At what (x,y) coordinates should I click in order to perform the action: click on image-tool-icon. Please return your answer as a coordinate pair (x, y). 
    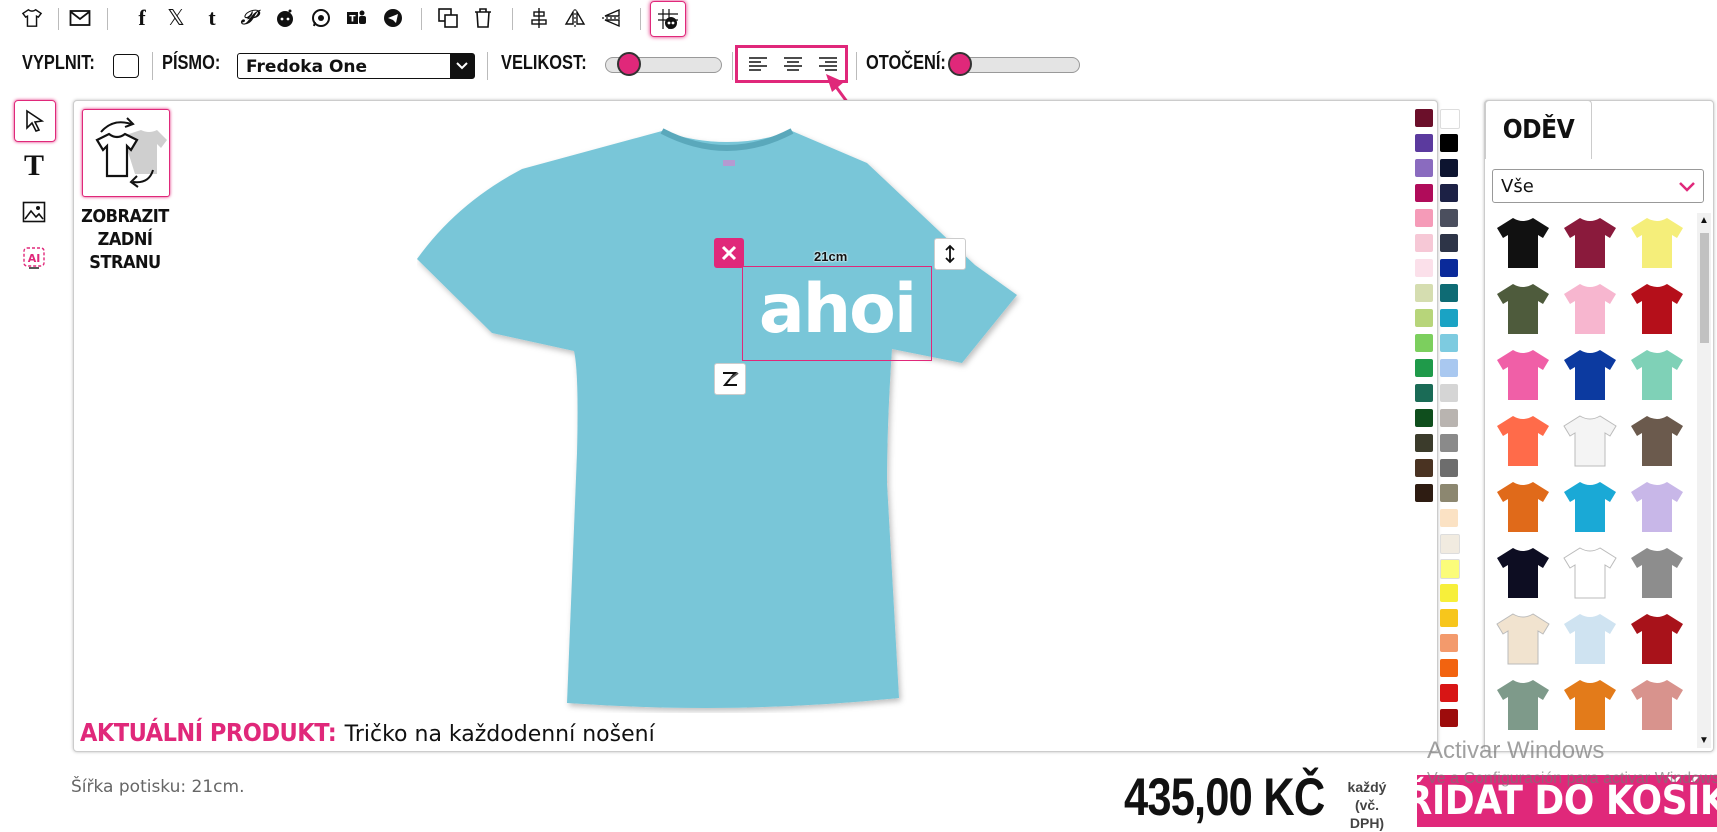
    Looking at the image, I should click on (34, 212).